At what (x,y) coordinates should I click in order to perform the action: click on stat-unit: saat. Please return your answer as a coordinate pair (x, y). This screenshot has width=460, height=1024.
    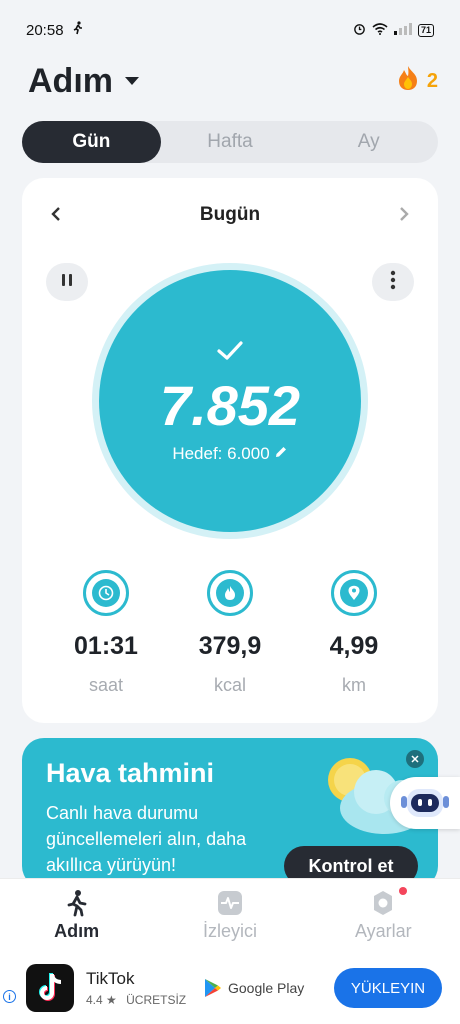
    Looking at the image, I should click on (106, 685).